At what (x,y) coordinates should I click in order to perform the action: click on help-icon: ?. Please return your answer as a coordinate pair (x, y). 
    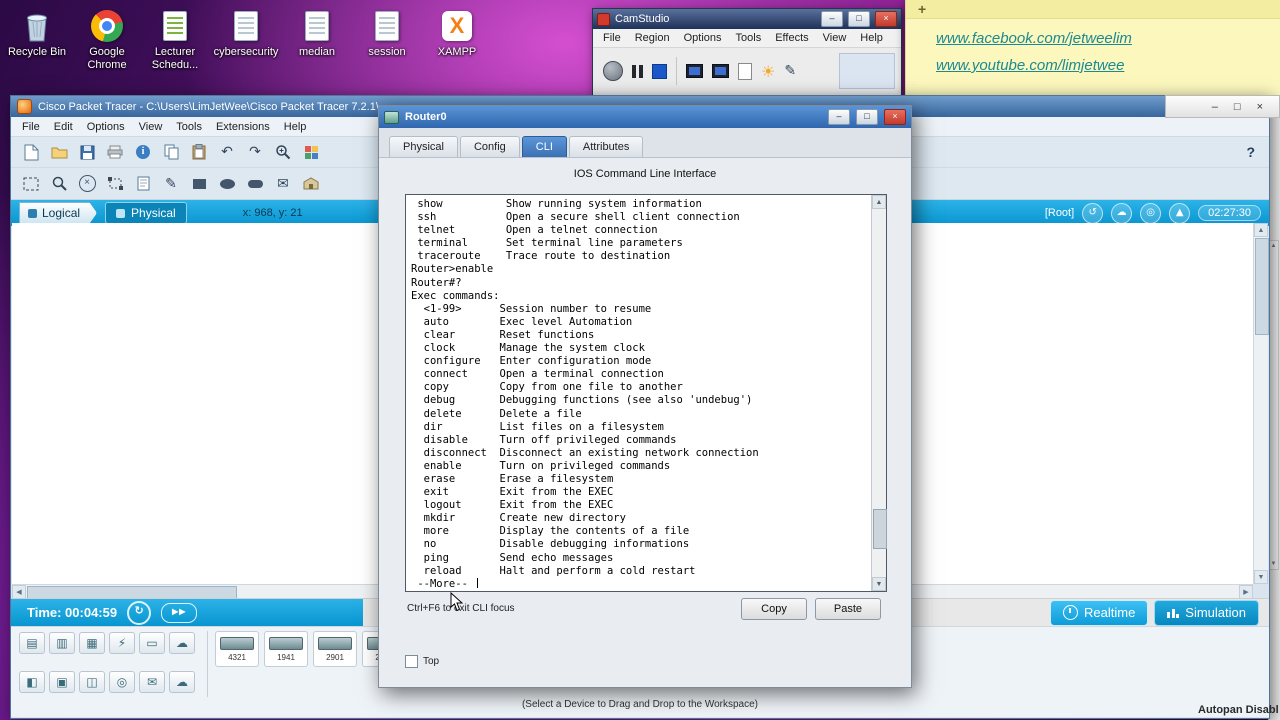
    Looking at the image, I should click on (1250, 152).